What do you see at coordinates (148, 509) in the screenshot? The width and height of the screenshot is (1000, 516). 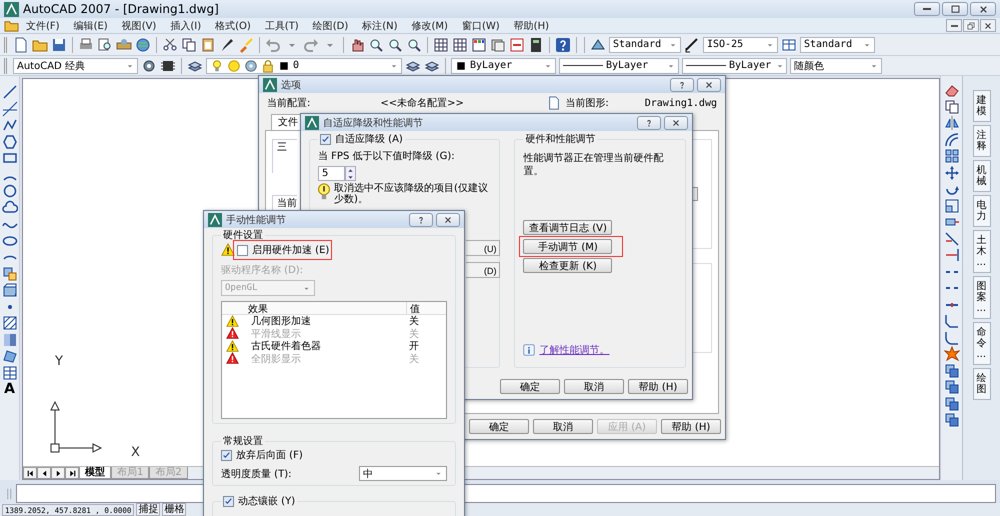 I see `status-toggle: 捕捉` at bounding box center [148, 509].